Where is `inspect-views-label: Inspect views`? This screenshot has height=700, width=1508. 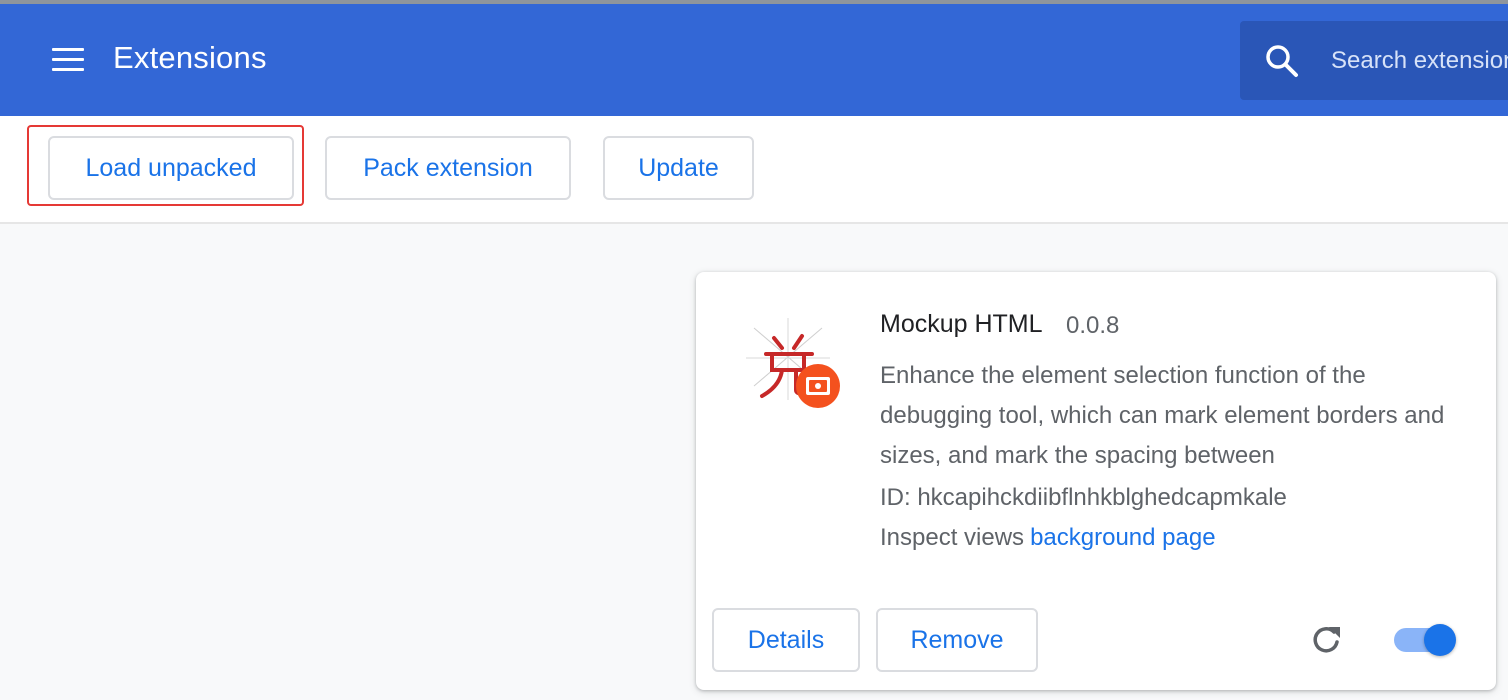 inspect-views-label: Inspect views is located at coordinates (952, 537).